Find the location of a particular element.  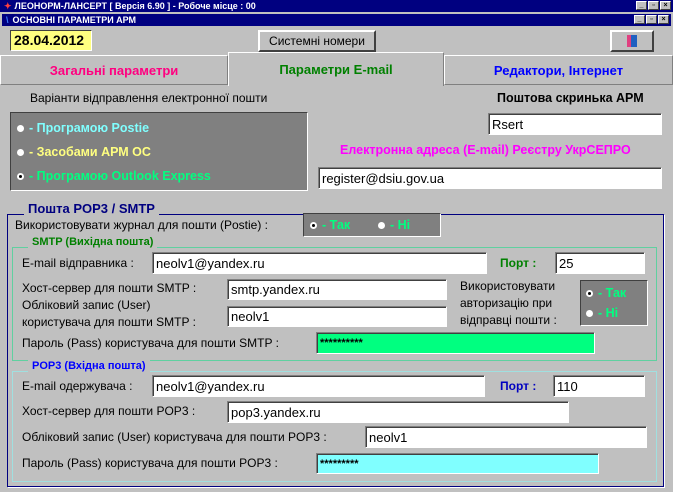

tab-email: Параметри E-mail is located at coordinates (336, 69).